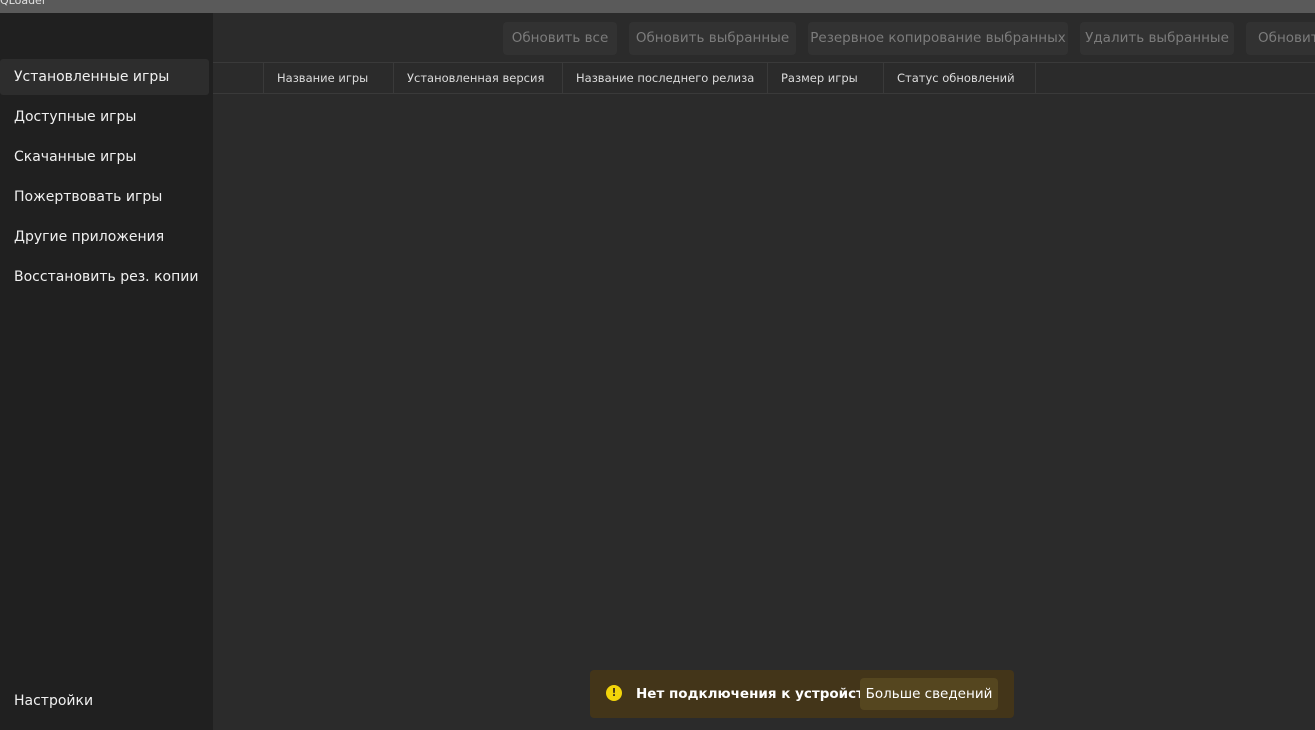  I want to click on backup-selected-button: Резервное копирование выбранных, so click(938, 38).